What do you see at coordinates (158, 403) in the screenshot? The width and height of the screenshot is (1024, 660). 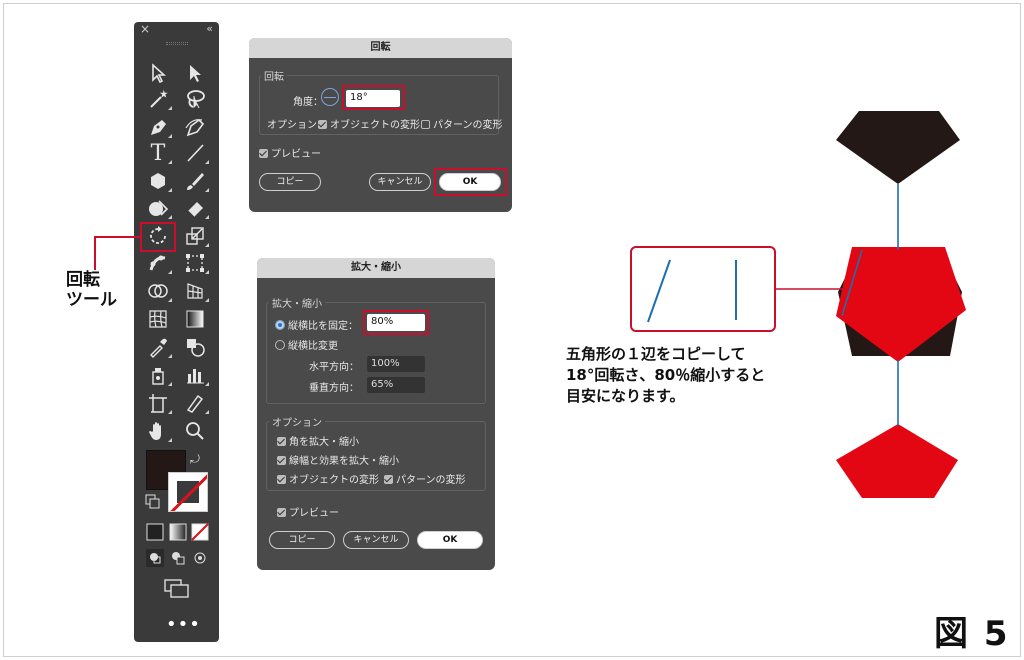 I see `artboard-tool-icon` at bounding box center [158, 403].